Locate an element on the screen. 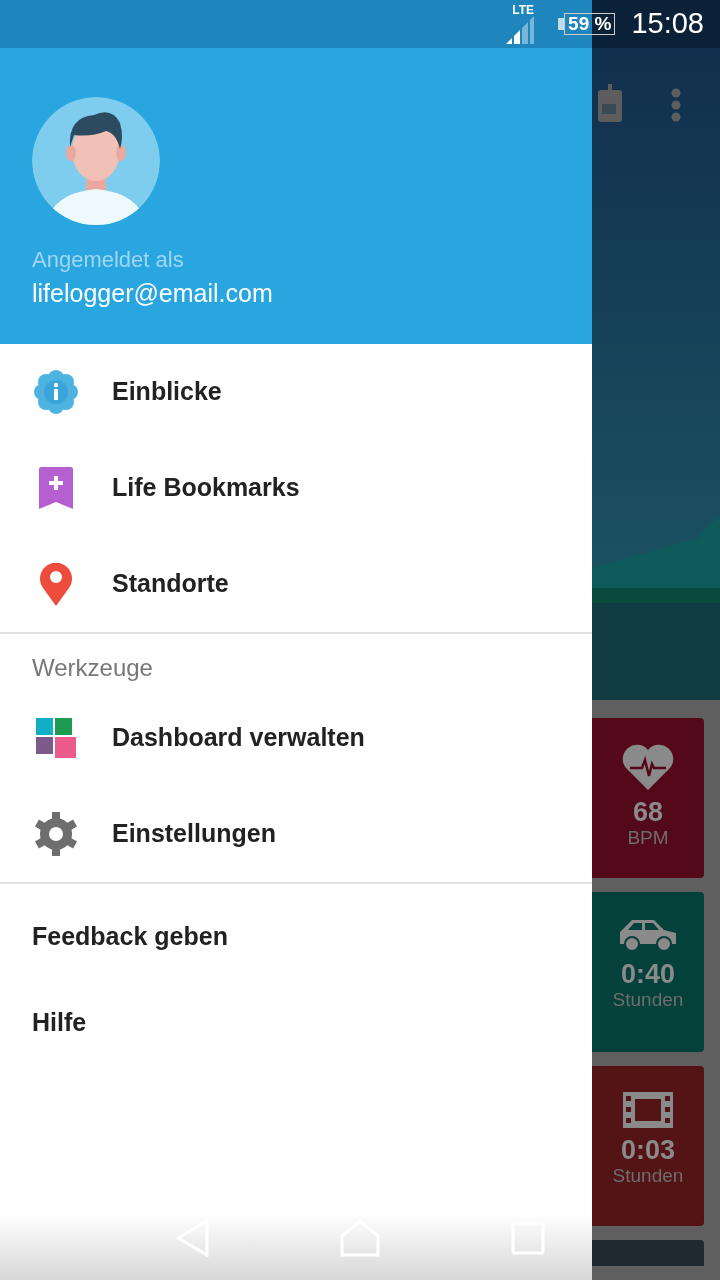 This screenshot has height=1280, width=720. menu-item: Hilfe is located at coordinates (296, 1023).